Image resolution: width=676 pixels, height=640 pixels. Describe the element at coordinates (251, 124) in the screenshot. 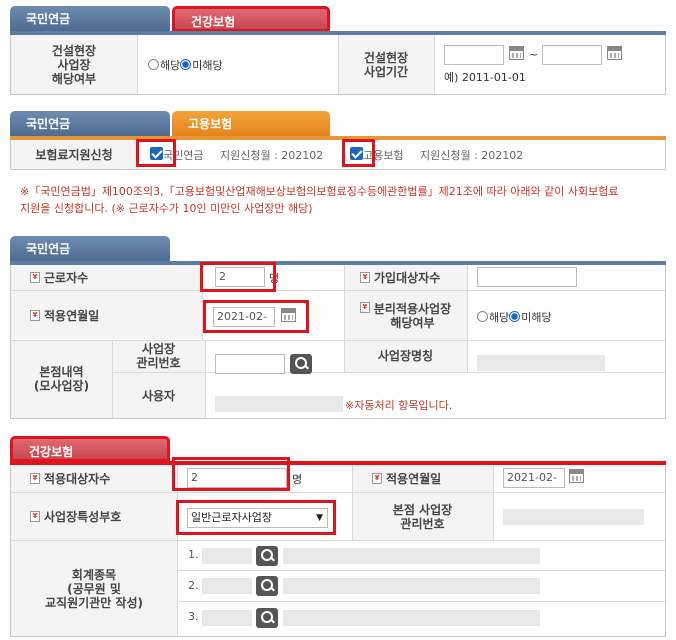

I see `tab-employment-insurance: 고용보험` at that location.